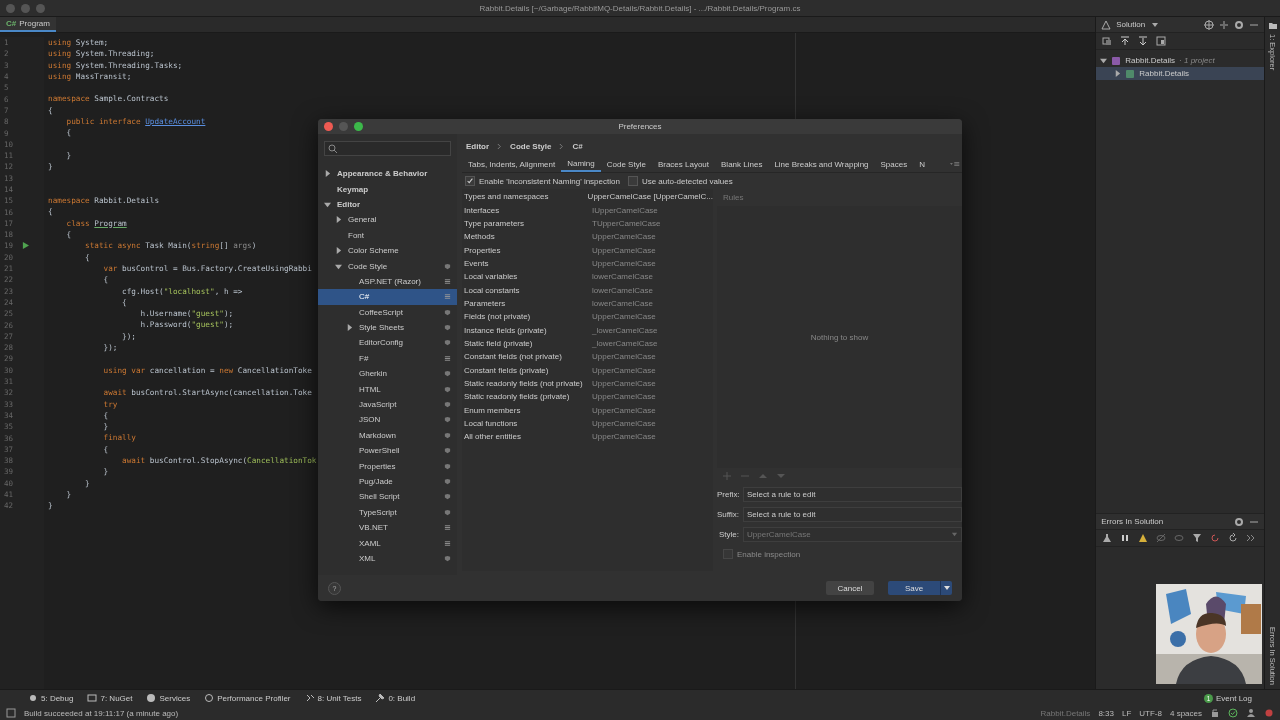 The width and height of the screenshot is (1280, 720). I want to click on tree-item: XML, so click(387, 558).